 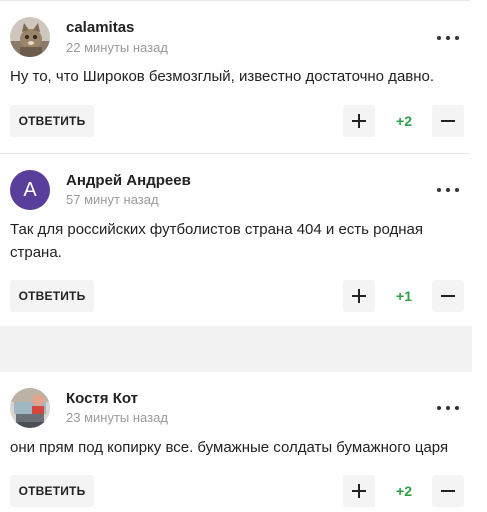 I want to click on comment-author: calamitas, so click(x=100, y=27).